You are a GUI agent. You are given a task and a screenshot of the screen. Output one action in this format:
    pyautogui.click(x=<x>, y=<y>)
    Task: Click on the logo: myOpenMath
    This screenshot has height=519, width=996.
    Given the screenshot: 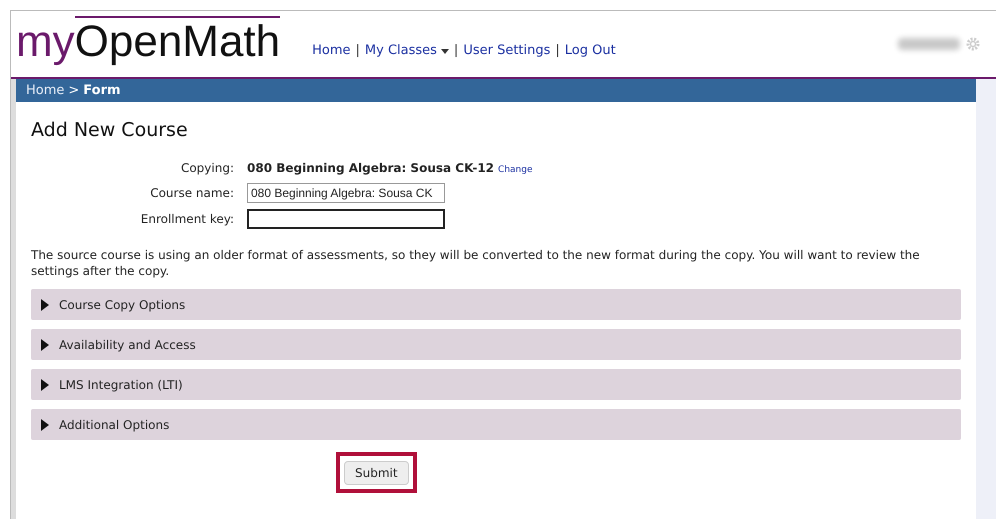 What is the action you would take?
    pyautogui.click(x=148, y=40)
    